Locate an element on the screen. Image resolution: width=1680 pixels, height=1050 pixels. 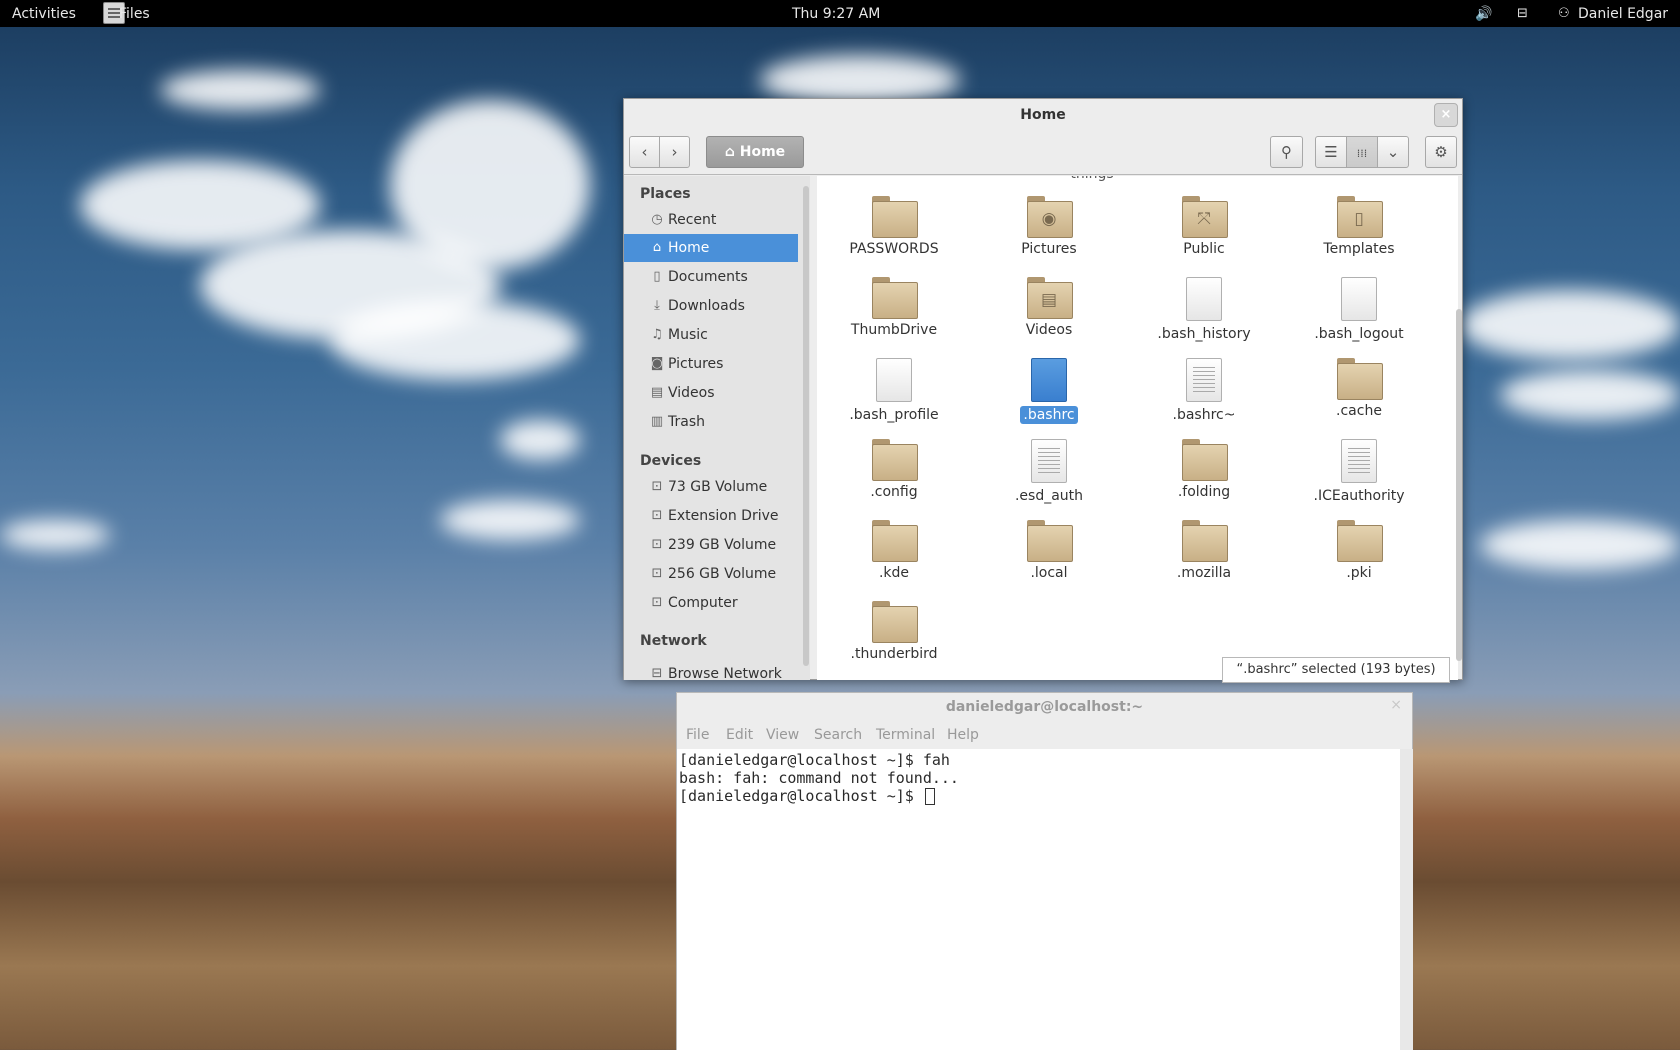
sidebar-item-home: ⌂ Home is located at coordinates (711, 248).